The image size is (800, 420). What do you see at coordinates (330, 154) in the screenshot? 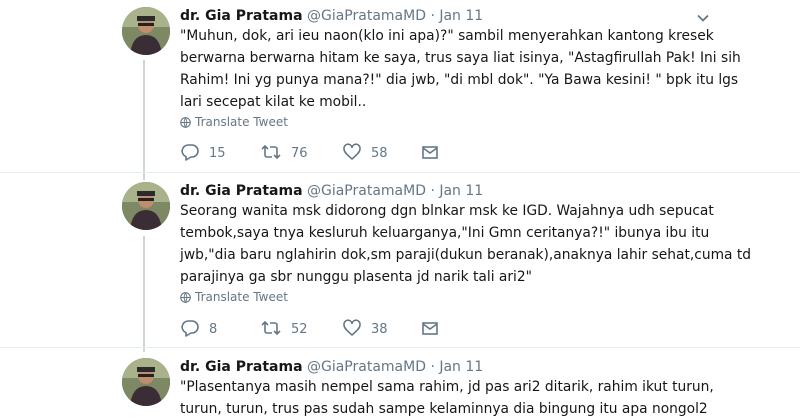
I see `tweet-actions: 15 76 58` at bounding box center [330, 154].